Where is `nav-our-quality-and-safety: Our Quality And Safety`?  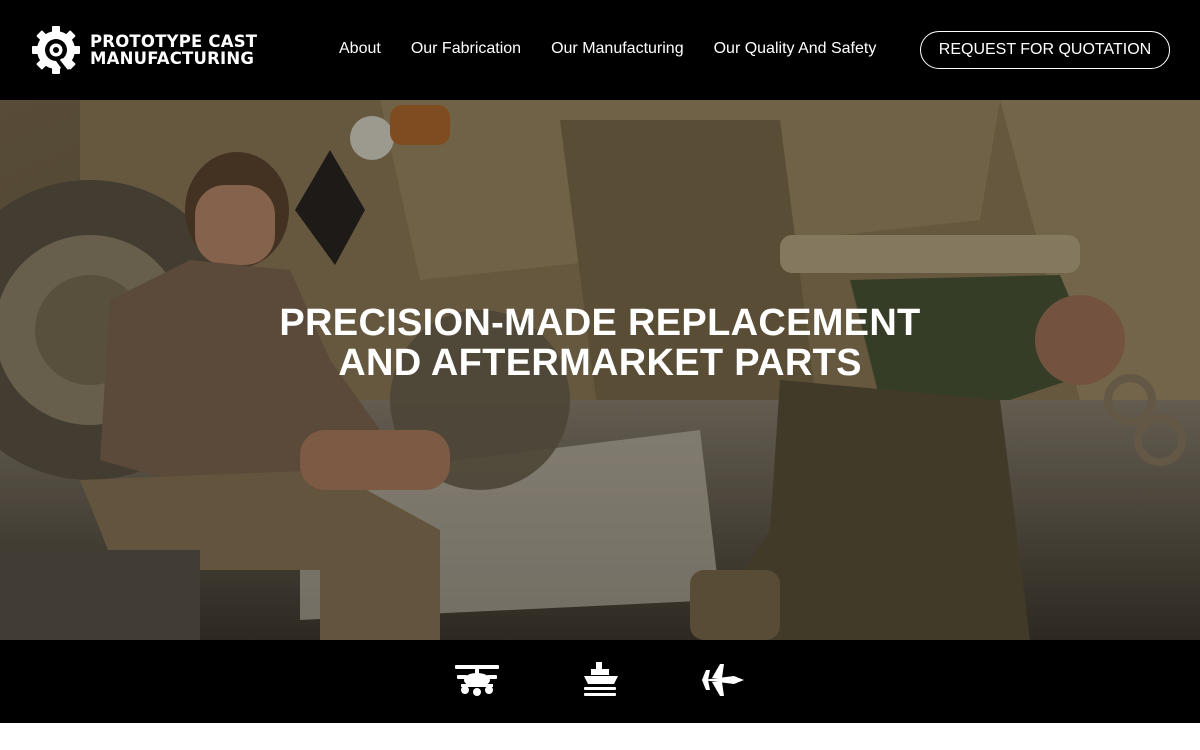
nav-our-quality-and-safety: Our Quality And Safety is located at coordinates (795, 49).